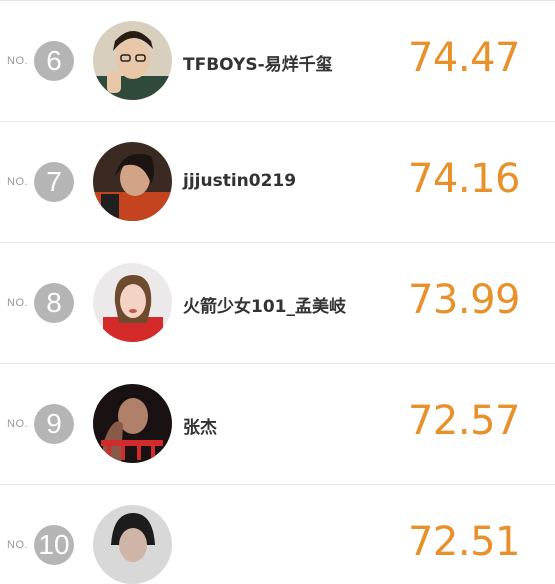 The image size is (555, 584). What do you see at coordinates (264, 304) in the screenshot?
I see `user-name: 火箭少女101_孟美岐` at bounding box center [264, 304].